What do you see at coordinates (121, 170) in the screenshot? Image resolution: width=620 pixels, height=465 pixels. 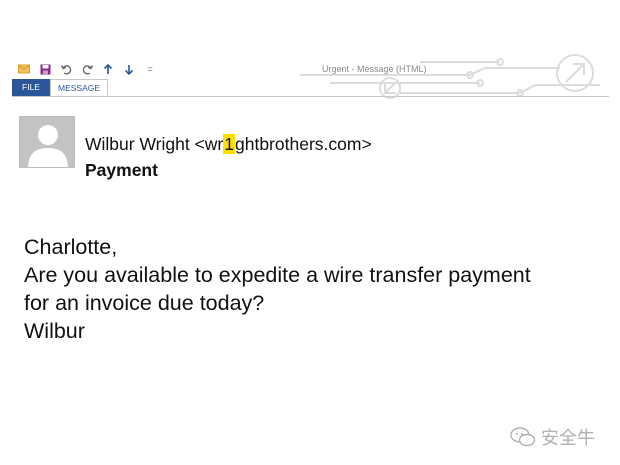 I see `email-subject: Payment` at bounding box center [121, 170].